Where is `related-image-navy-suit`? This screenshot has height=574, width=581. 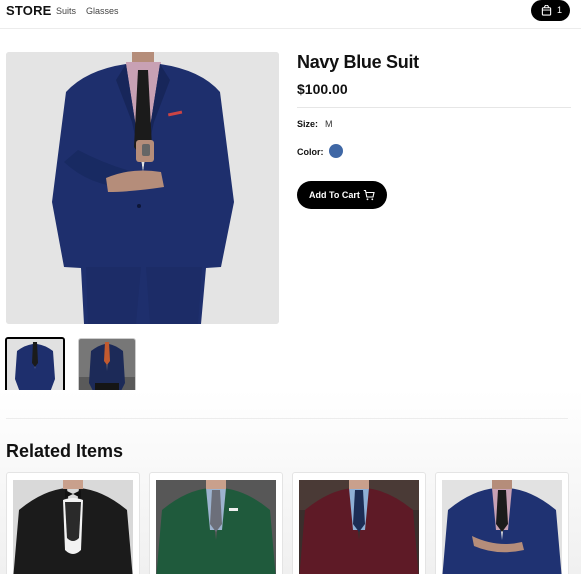 related-image-navy-suit is located at coordinates (502, 527).